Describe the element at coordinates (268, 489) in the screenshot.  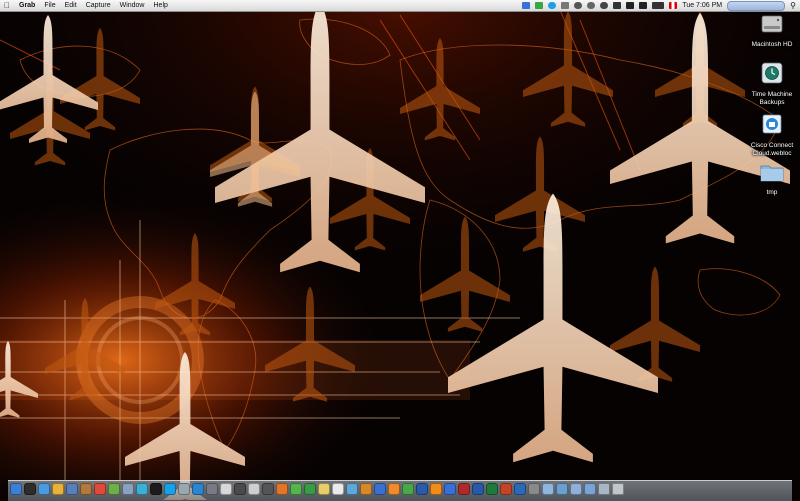
I see `dock-calculator-icon` at that location.